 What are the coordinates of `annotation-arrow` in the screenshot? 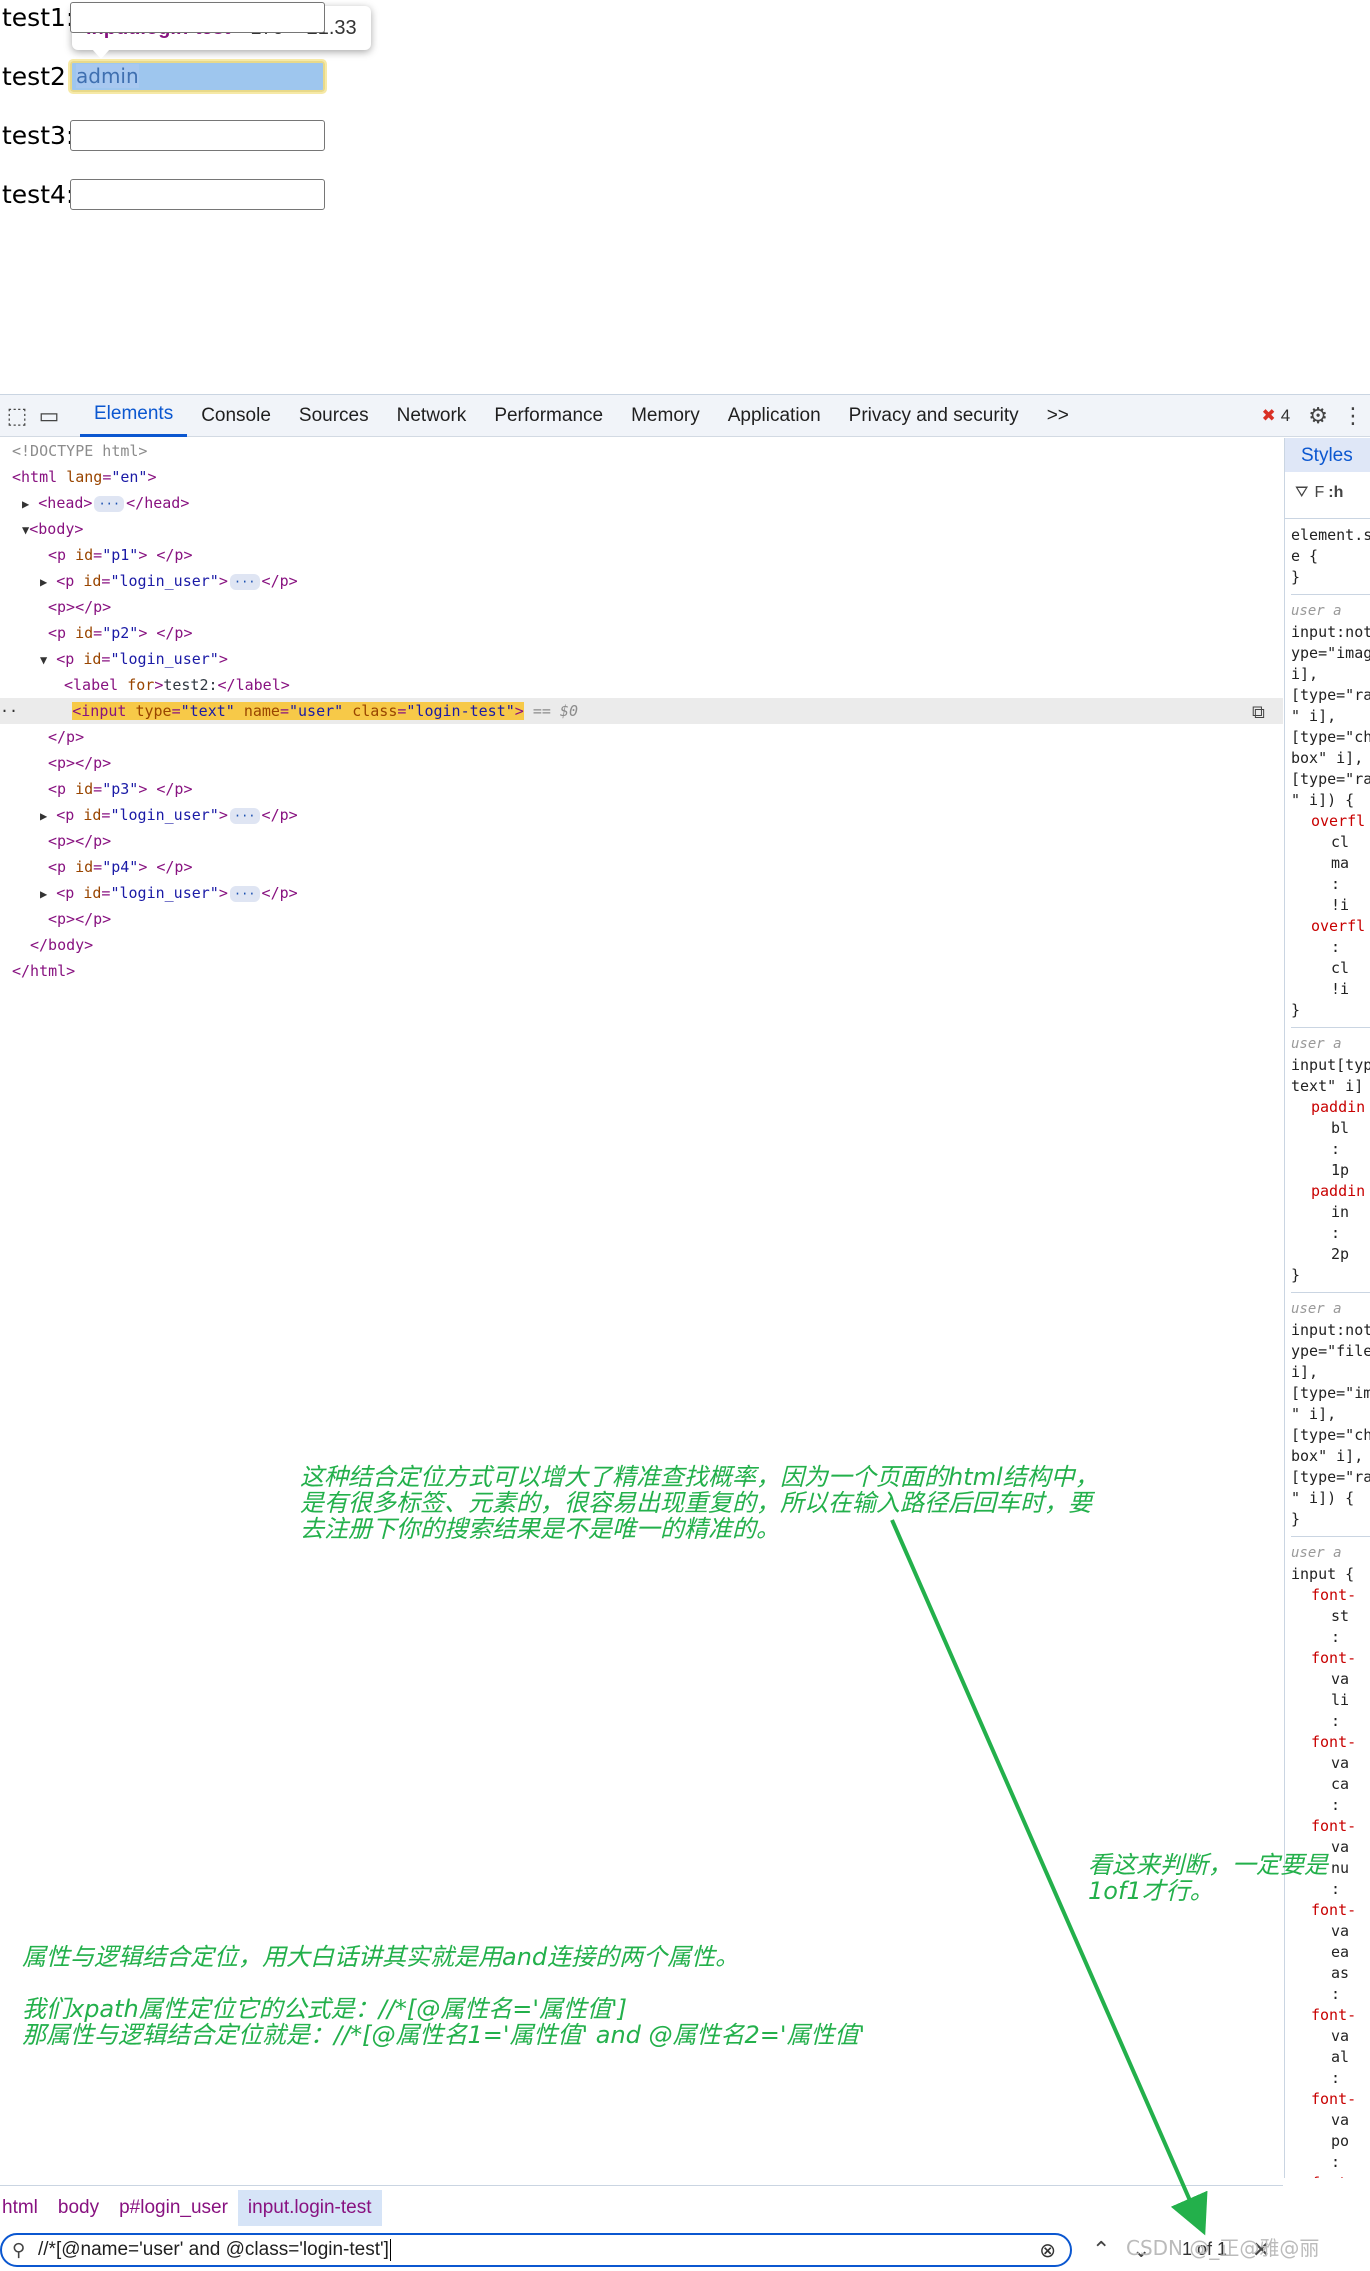 It's located at (1049, 1877).